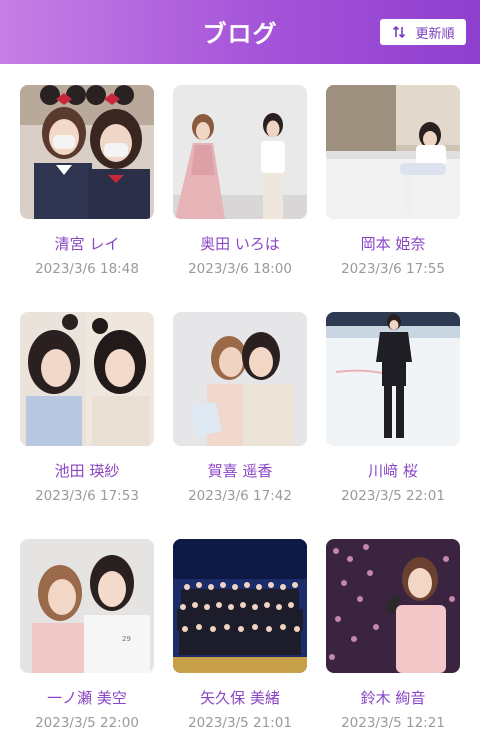  Describe the element at coordinates (126, 639) in the screenshot. I see `svg-text: 29` at that location.